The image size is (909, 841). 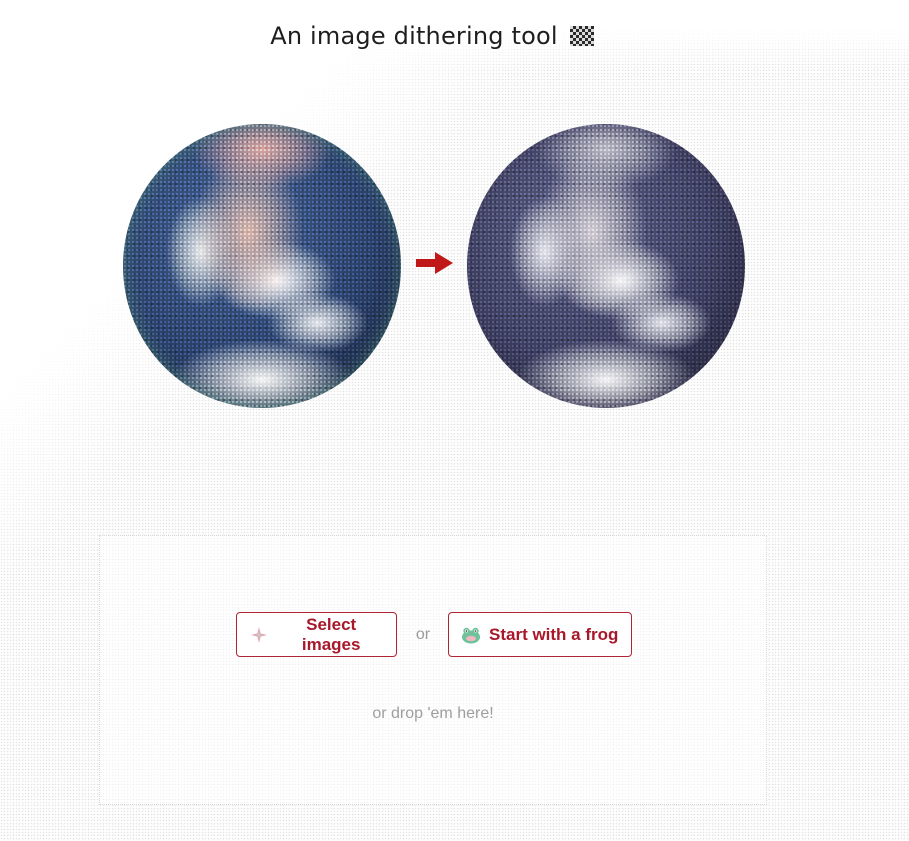 I want to click on start-with-frog-label: Start with a frog, so click(x=554, y=634).